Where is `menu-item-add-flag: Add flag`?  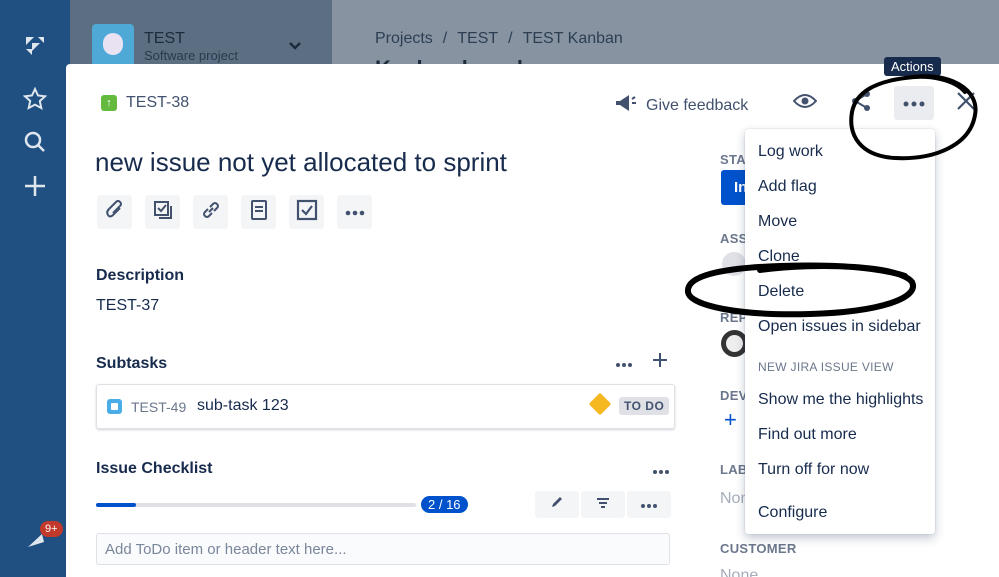 menu-item-add-flag: Add flag is located at coordinates (787, 187).